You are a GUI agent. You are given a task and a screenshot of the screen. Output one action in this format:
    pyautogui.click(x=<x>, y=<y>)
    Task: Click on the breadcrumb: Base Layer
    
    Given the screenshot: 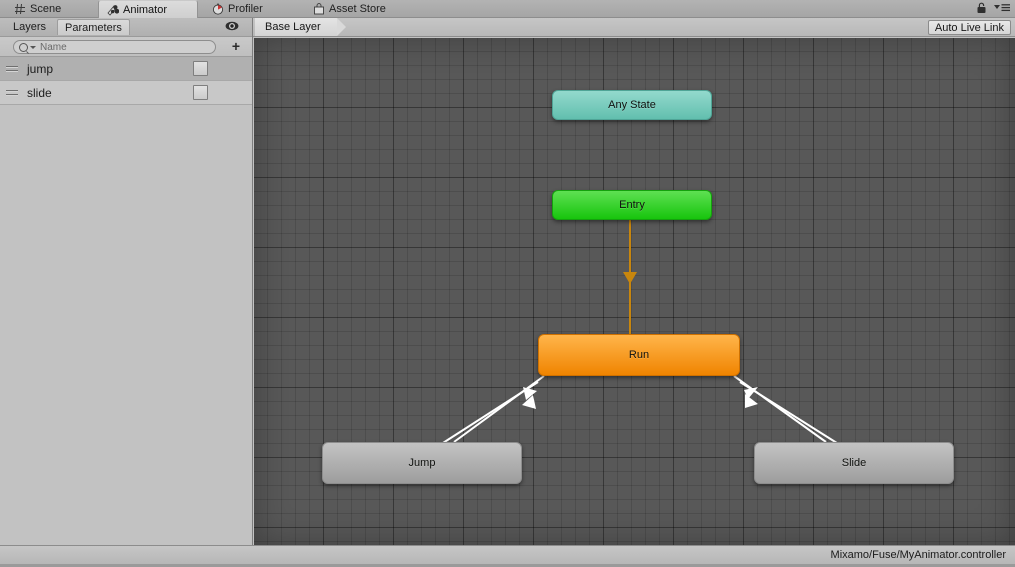 What is the action you would take?
    pyautogui.click(x=300, y=27)
    